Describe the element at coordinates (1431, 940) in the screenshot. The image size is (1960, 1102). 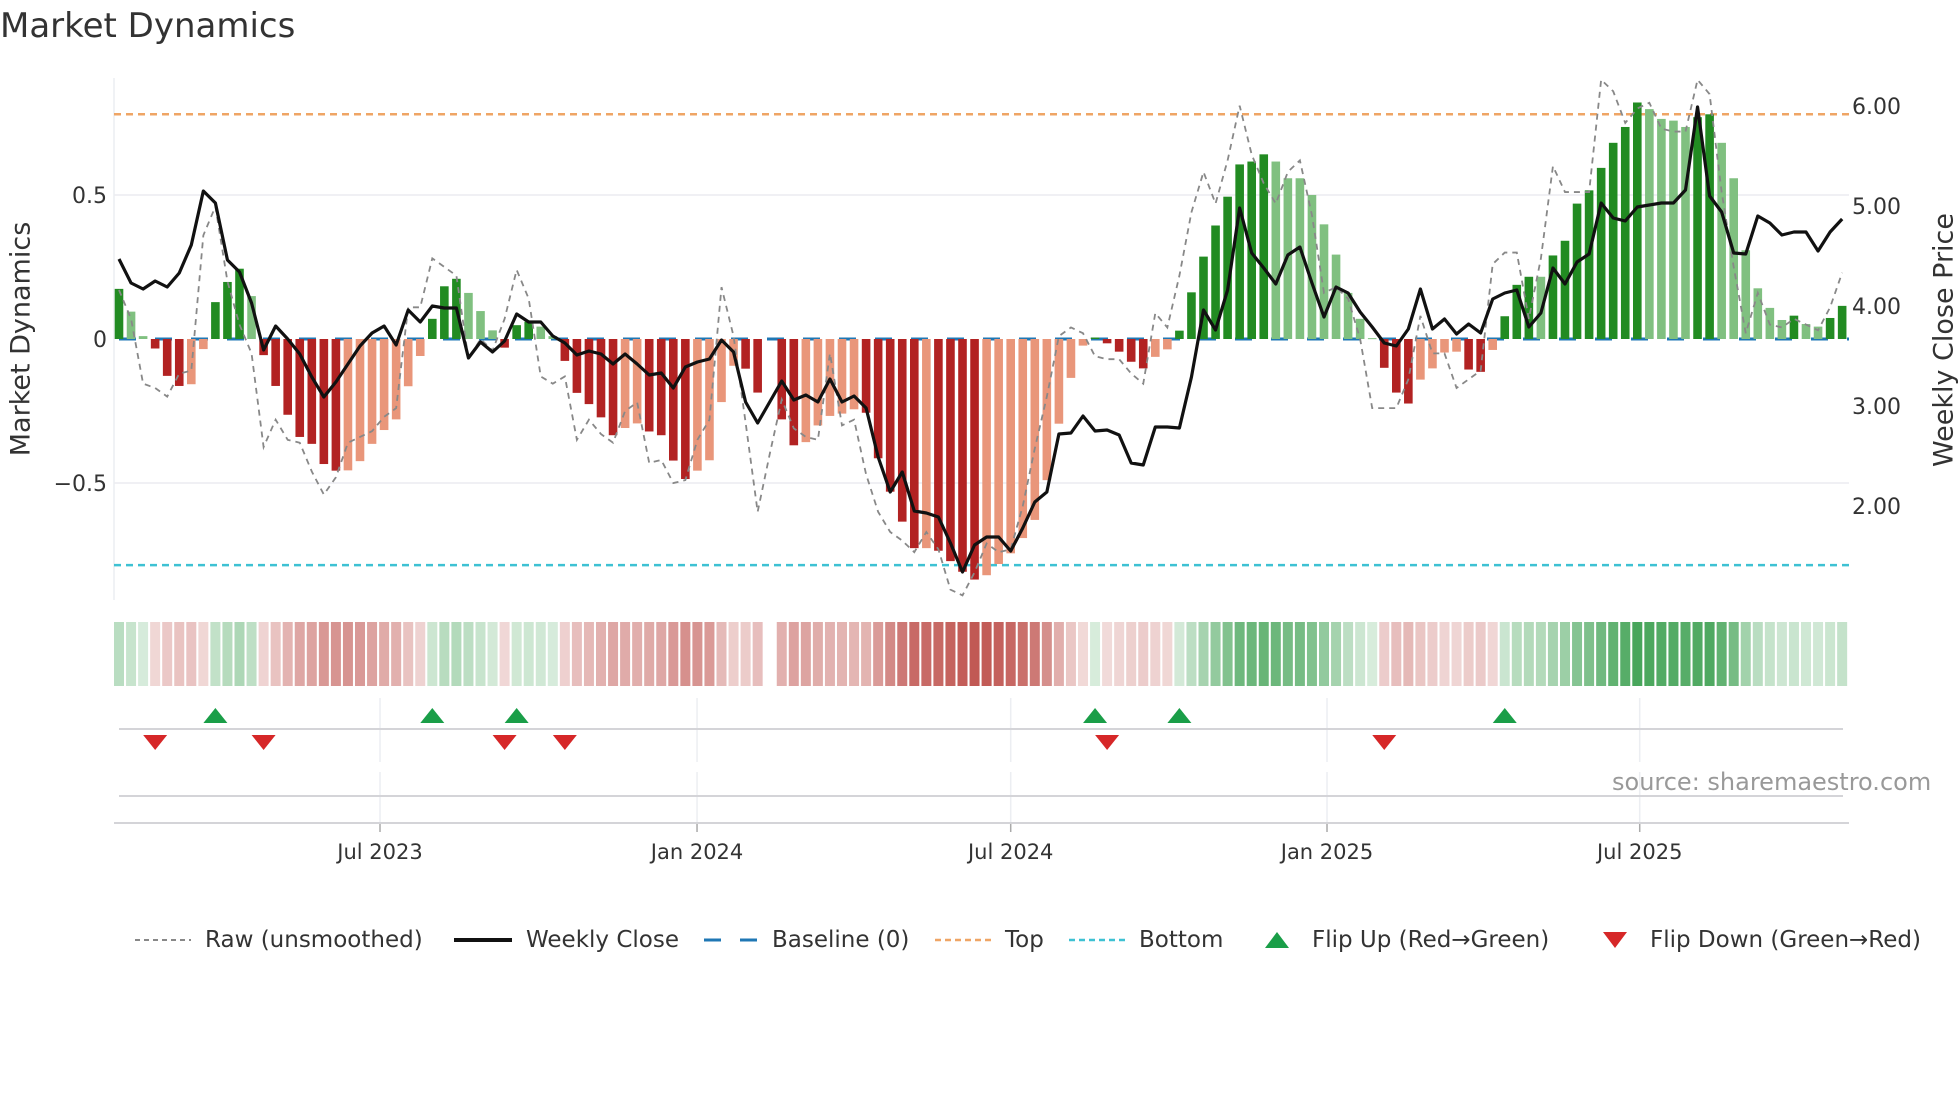
I see `legend-label-flip-up: Flip Up (Red→Green)` at that location.